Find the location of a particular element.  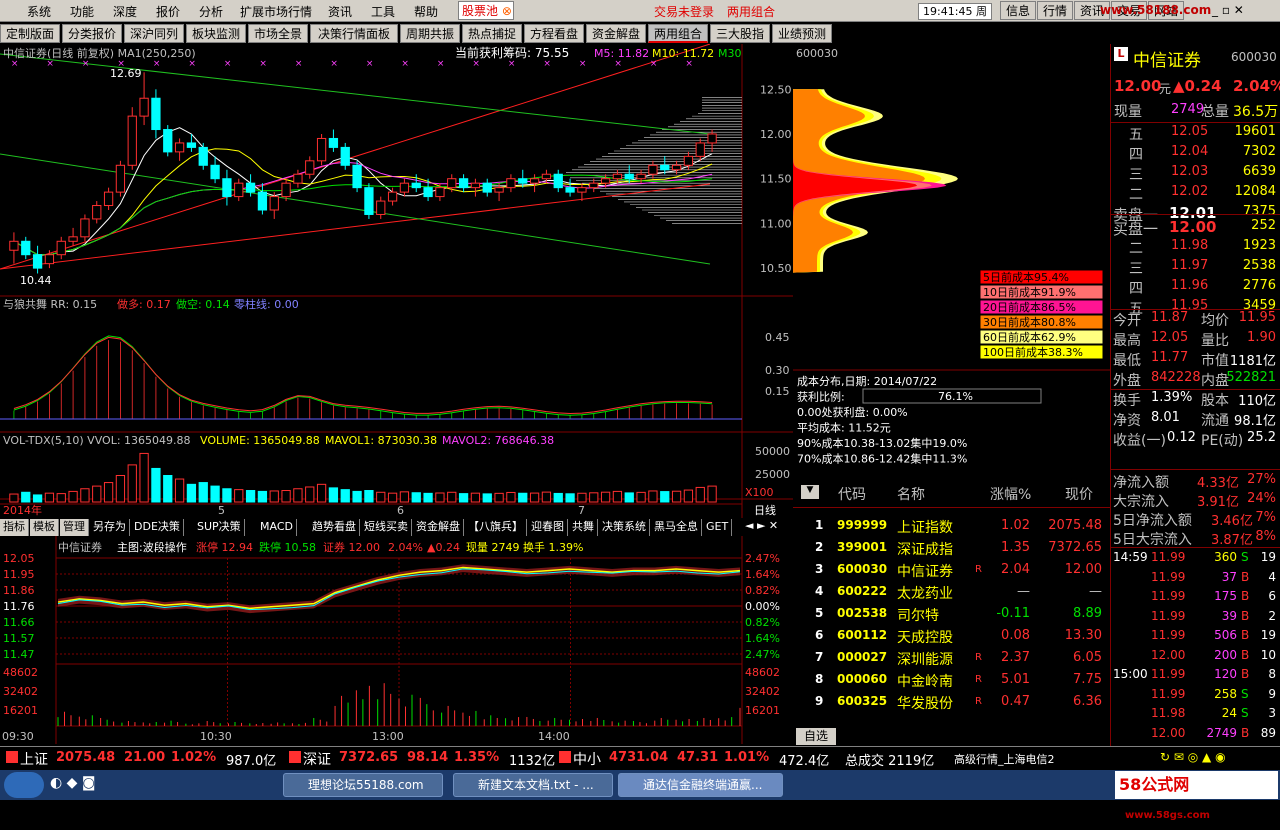

tick-side: B is located at coordinates (1245, 576).